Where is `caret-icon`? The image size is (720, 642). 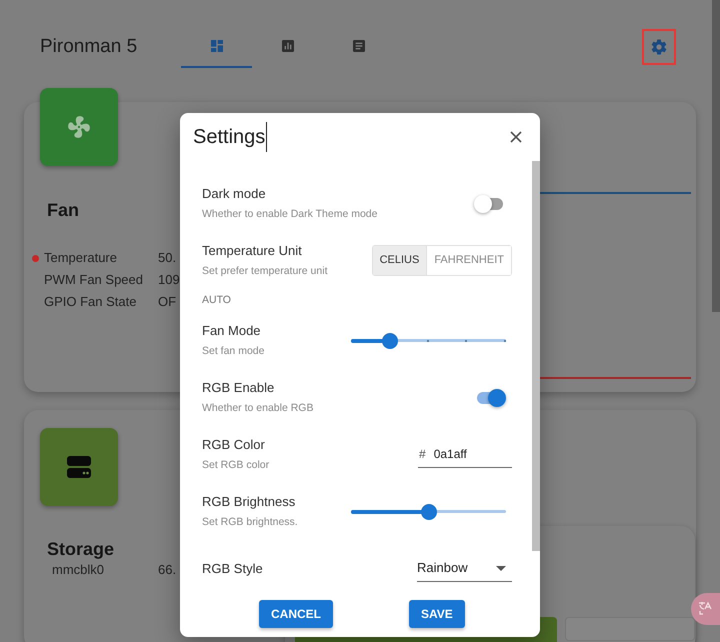 caret-icon is located at coordinates (501, 568).